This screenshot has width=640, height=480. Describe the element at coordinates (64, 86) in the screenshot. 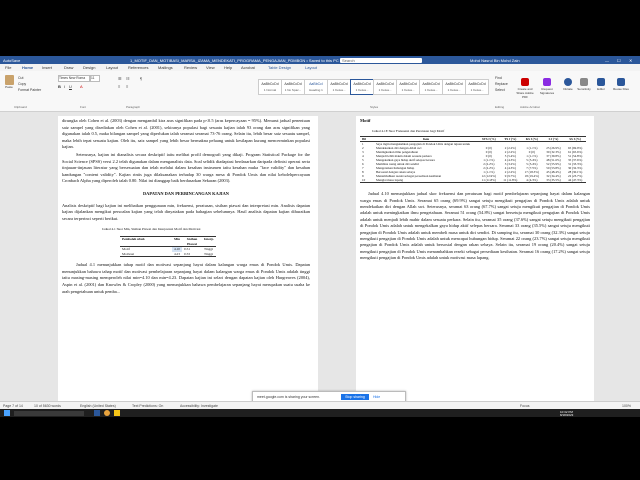

I see `italic-icon: I` at that location.